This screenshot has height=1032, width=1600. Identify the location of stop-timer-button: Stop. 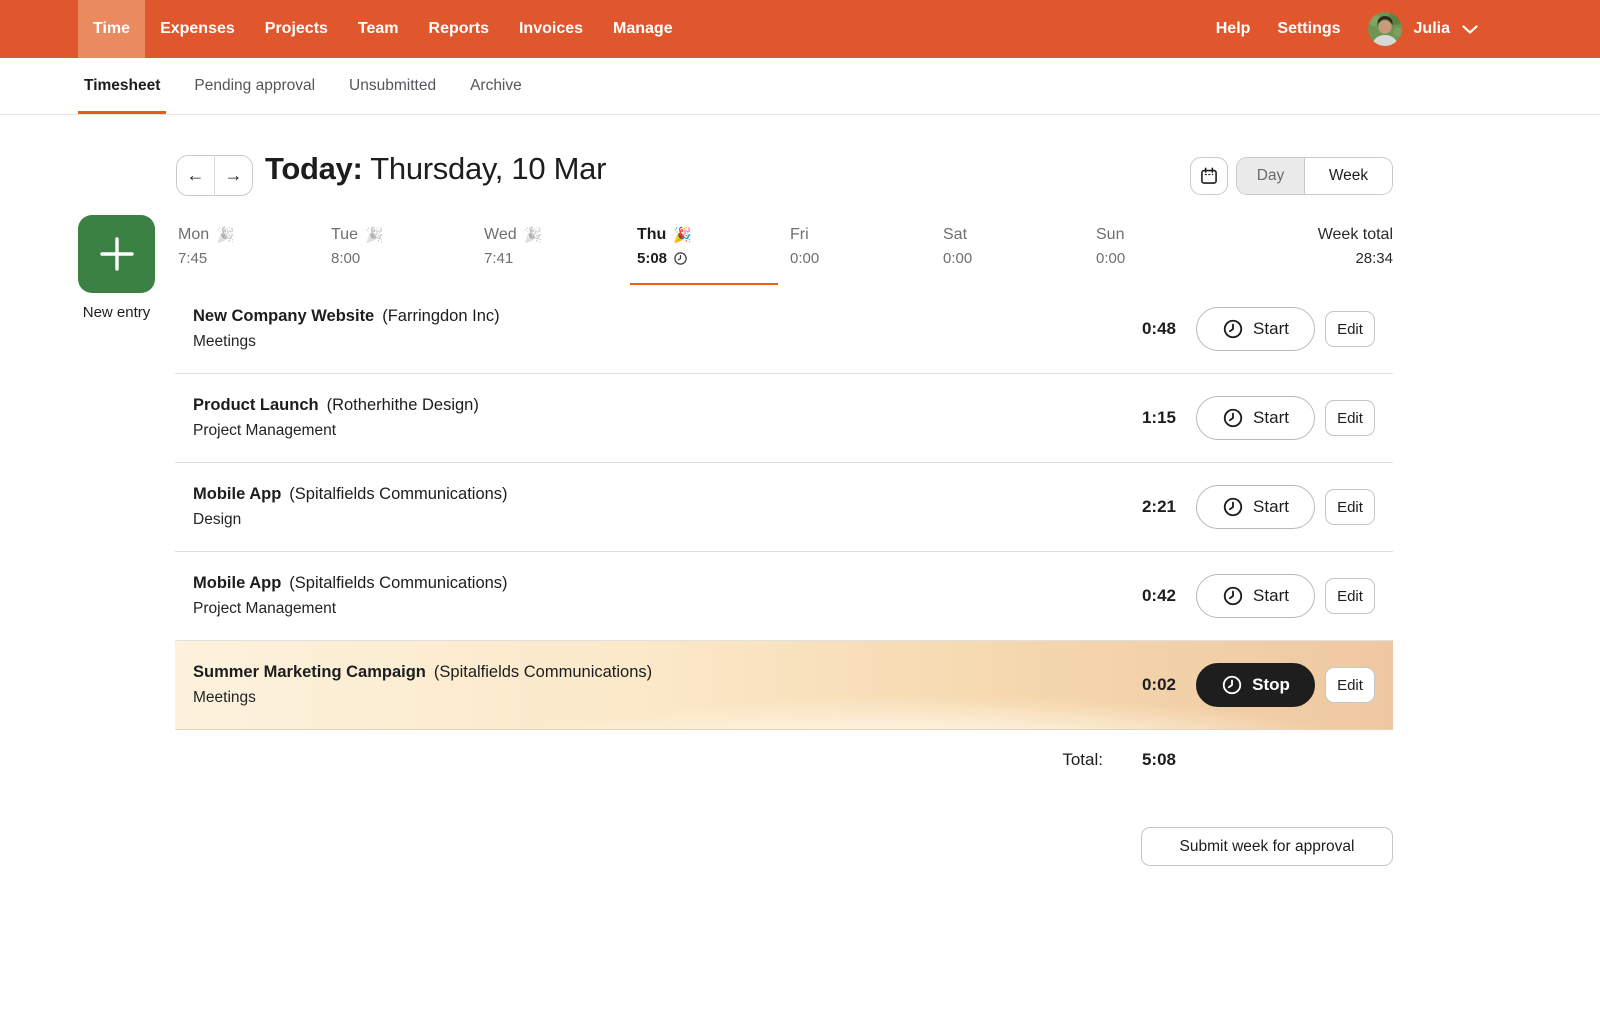
(1255, 685).